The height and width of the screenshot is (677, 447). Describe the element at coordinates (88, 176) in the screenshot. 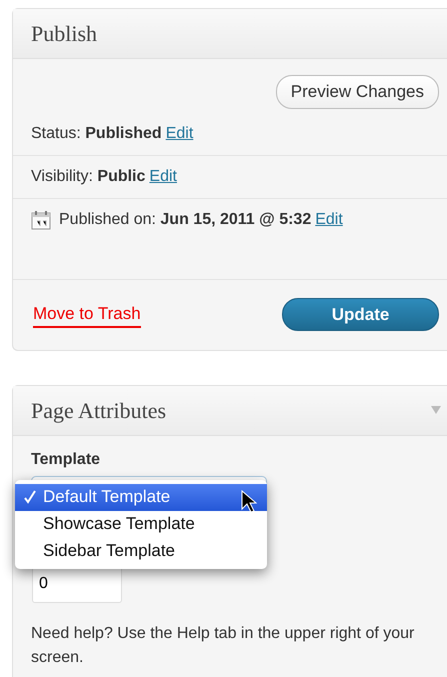

I see `field-text: Visibility: Public` at that location.